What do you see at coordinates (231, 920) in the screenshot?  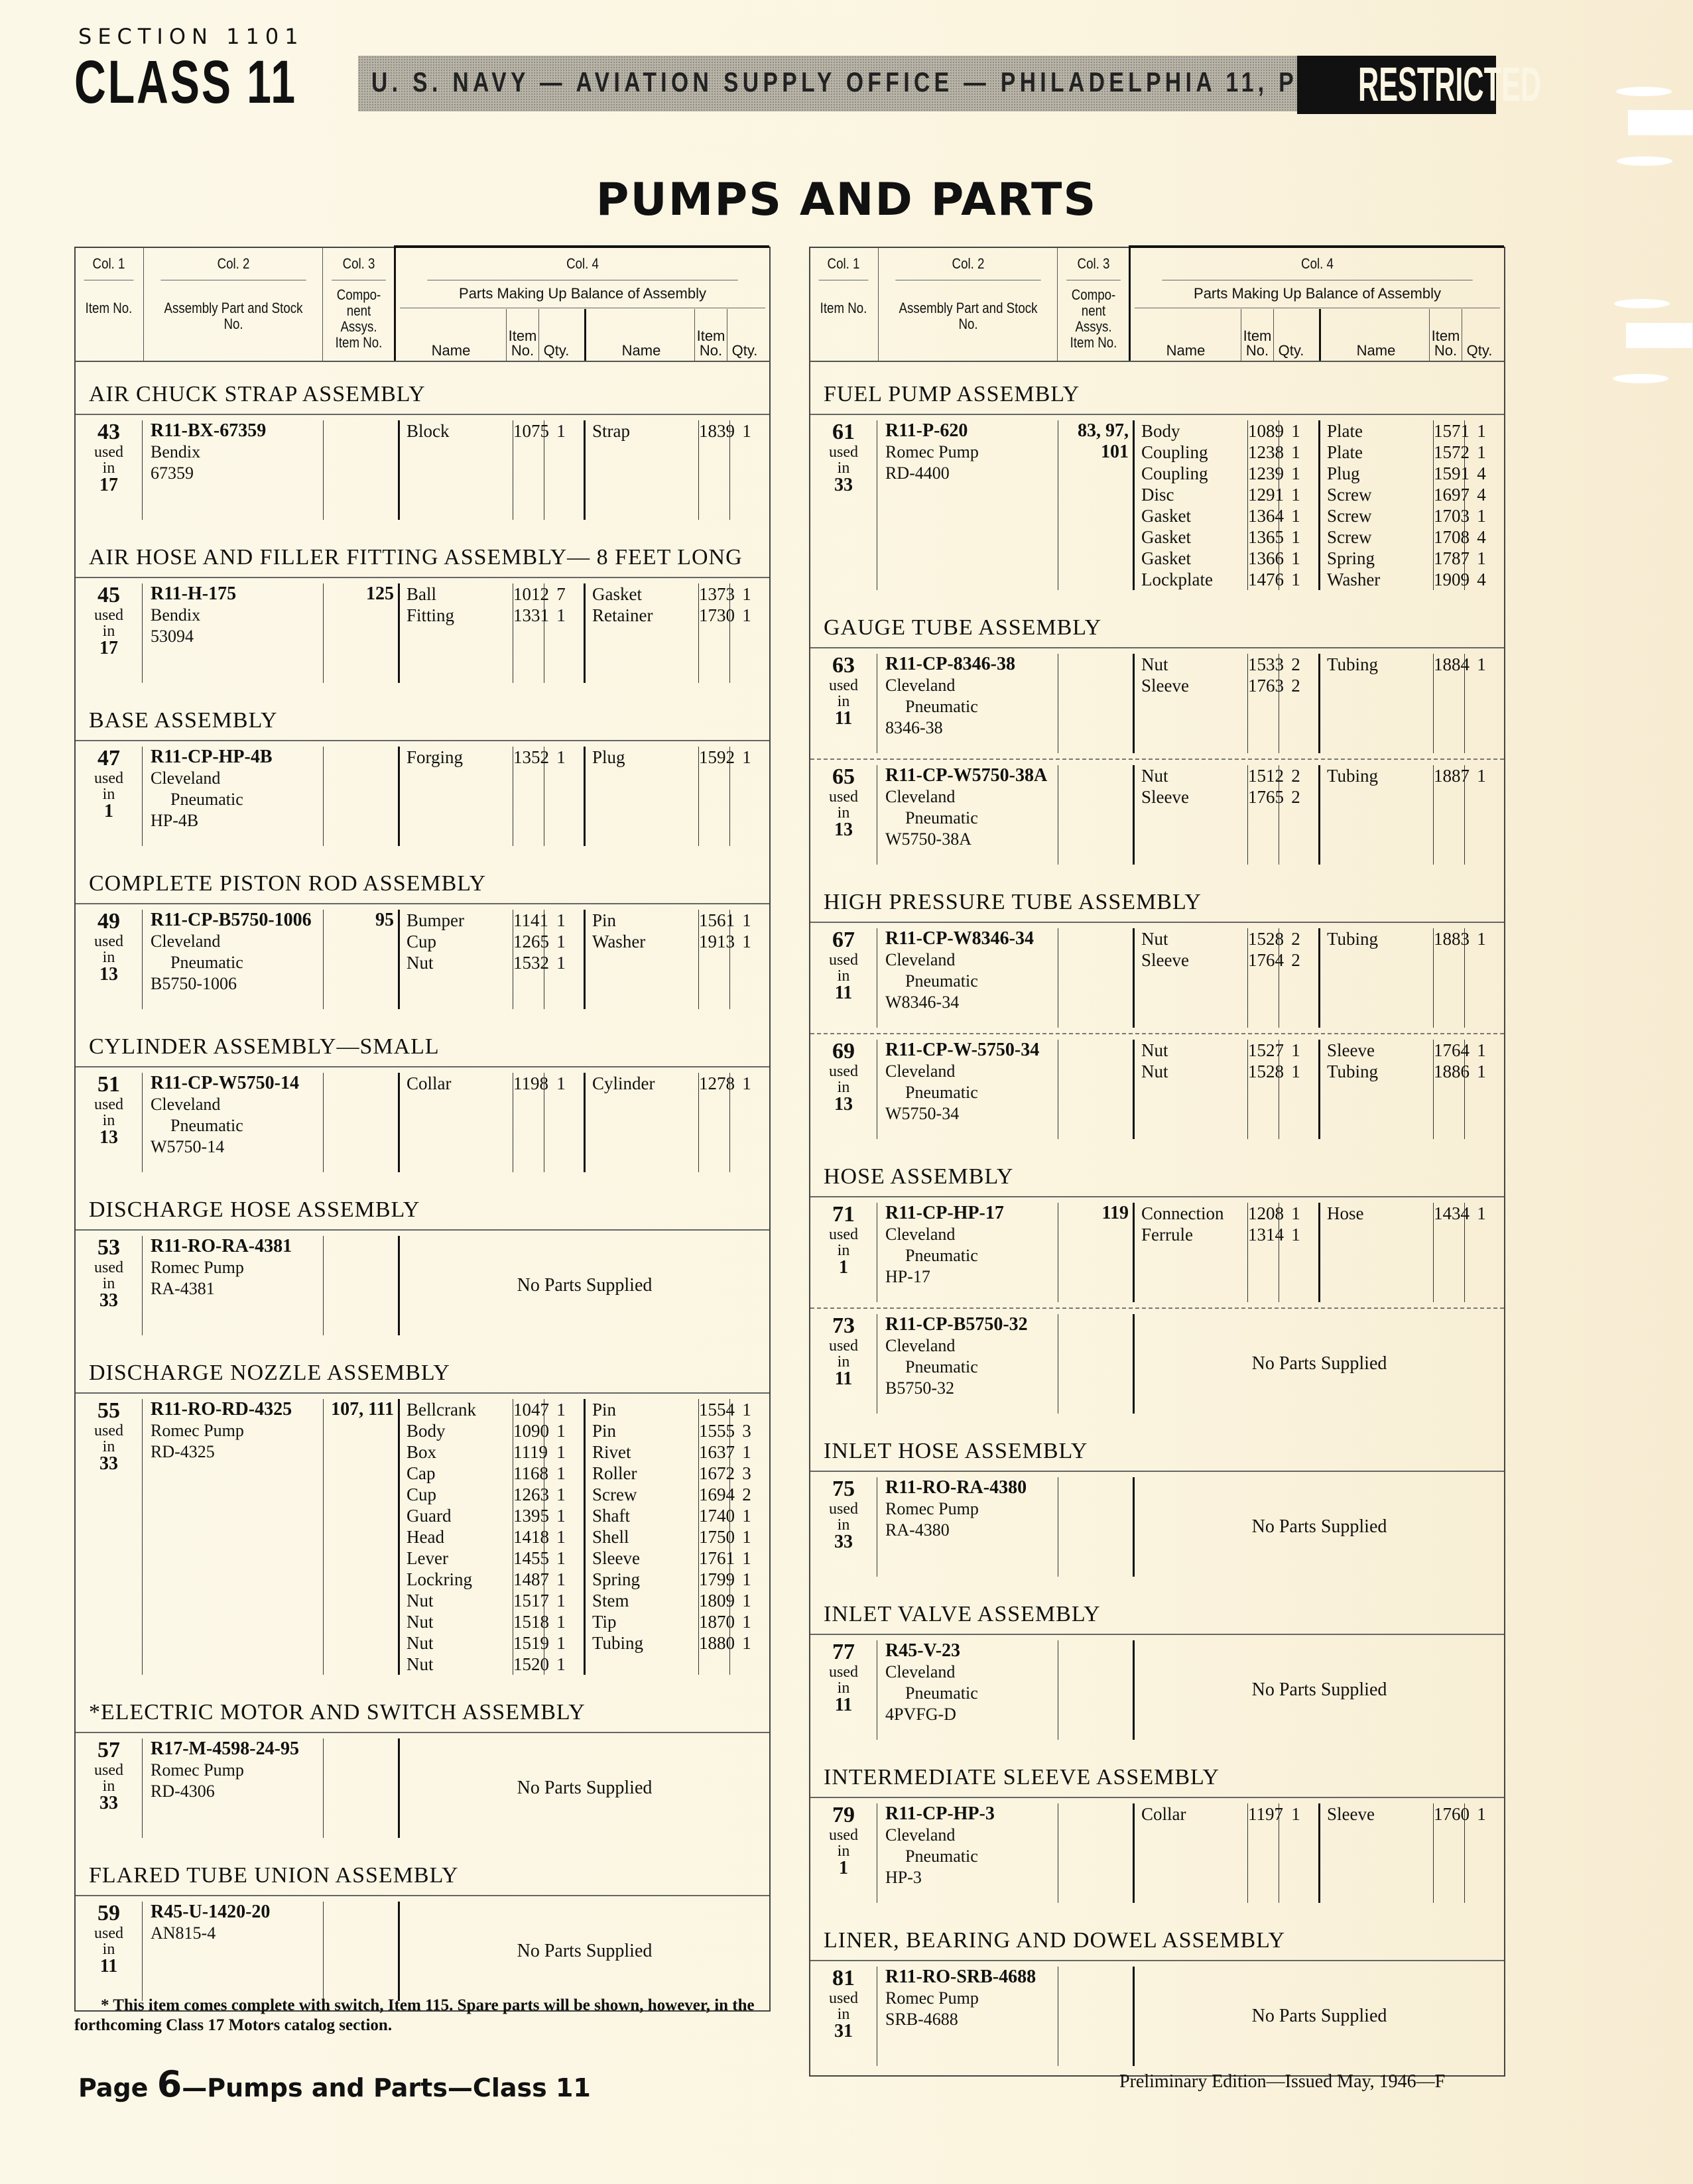 I see `stock-number: R11-CP-B5750-1006` at bounding box center [231, 920].